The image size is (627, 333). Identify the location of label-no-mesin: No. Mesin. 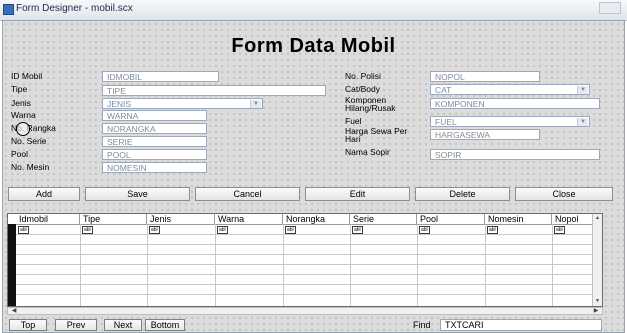
(30, 167).